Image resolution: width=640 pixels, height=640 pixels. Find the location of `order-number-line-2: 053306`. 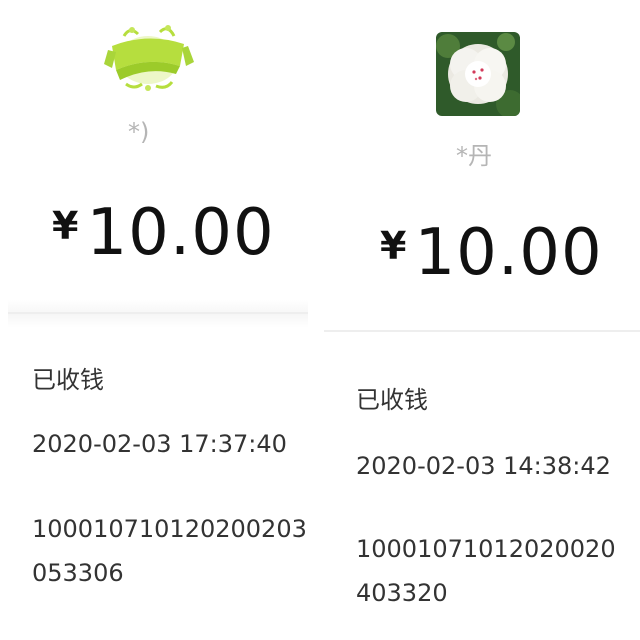

order-number-line-2: 053306 is located at coordinates (78, 573).